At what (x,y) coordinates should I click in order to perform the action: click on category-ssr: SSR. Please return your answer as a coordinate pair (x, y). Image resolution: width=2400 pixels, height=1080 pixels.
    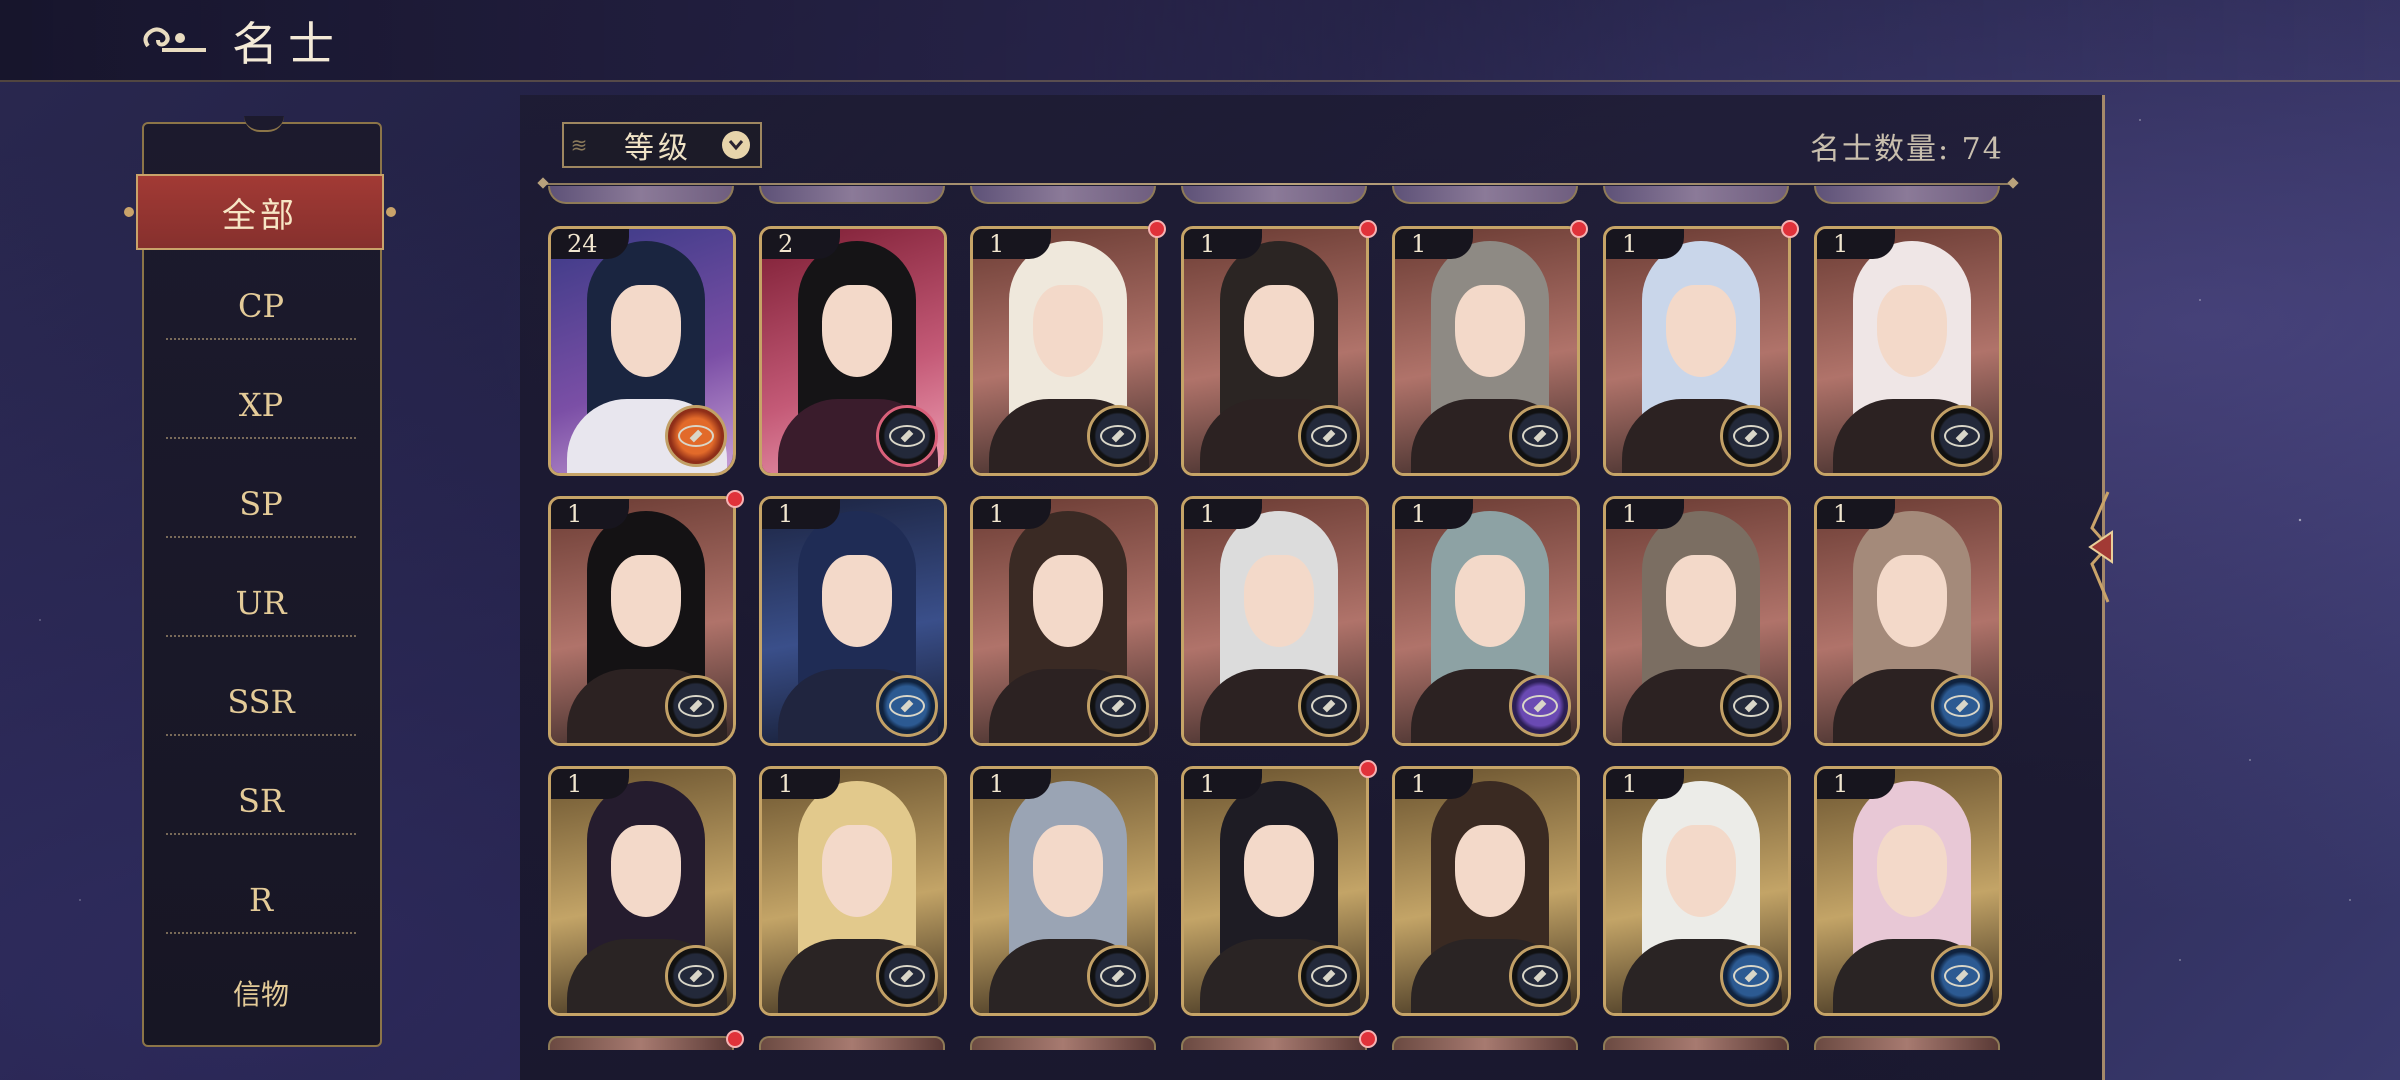
    Looking at the image, I should click on (261, 703).